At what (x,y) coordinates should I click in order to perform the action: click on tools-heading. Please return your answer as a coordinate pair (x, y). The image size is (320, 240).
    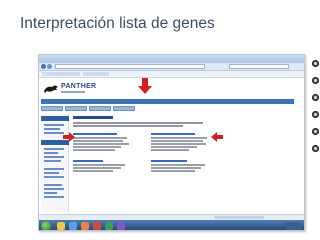
    Looking at the image, I should click on (93, 117).